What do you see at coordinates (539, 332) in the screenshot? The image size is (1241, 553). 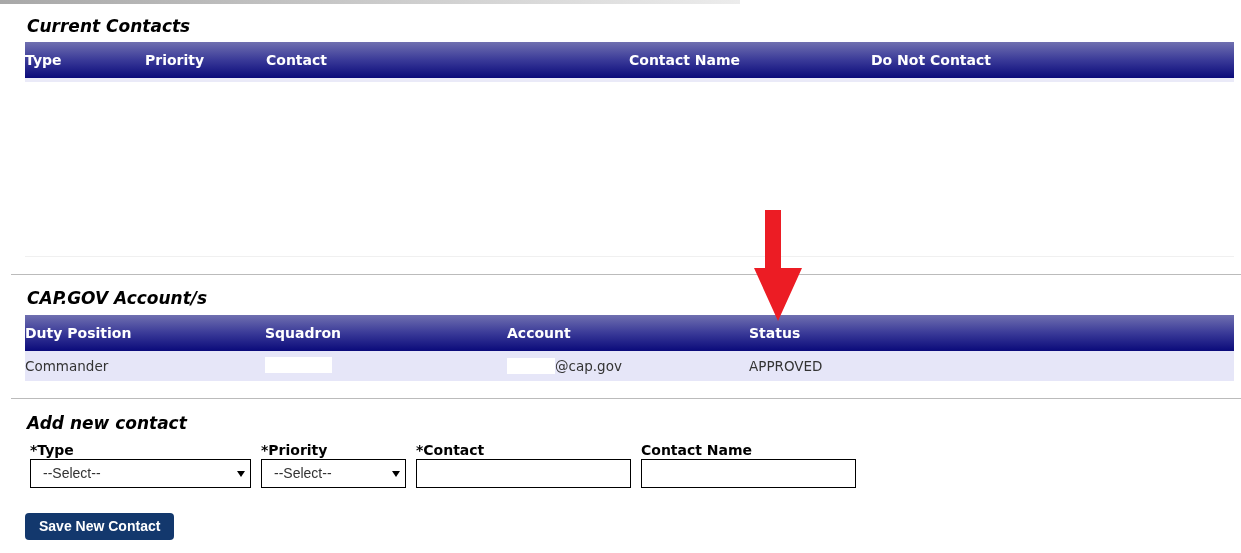 I see `column-header: Account` at bounding box center [539, 332].